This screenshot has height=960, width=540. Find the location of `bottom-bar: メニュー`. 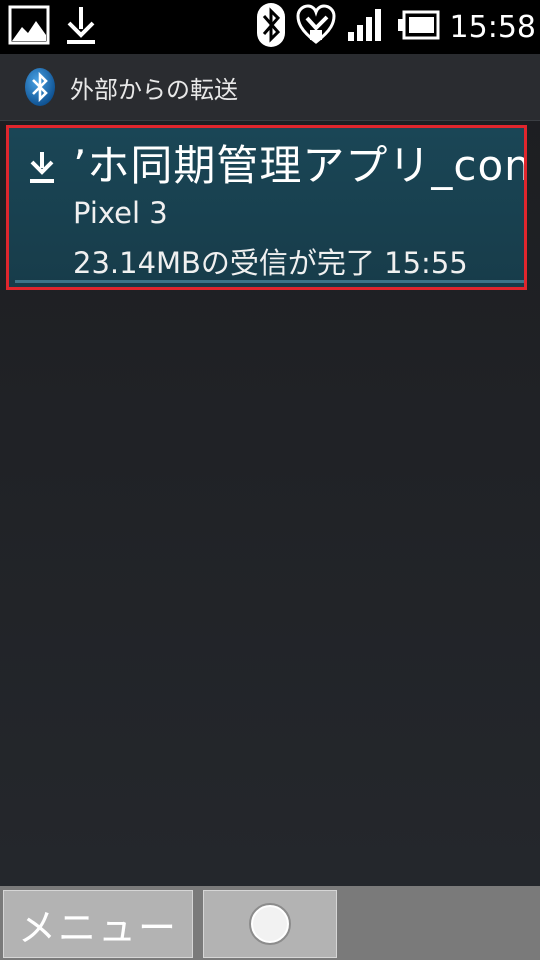

bottom-bar: メニュー is located at coordinates (270, 923).